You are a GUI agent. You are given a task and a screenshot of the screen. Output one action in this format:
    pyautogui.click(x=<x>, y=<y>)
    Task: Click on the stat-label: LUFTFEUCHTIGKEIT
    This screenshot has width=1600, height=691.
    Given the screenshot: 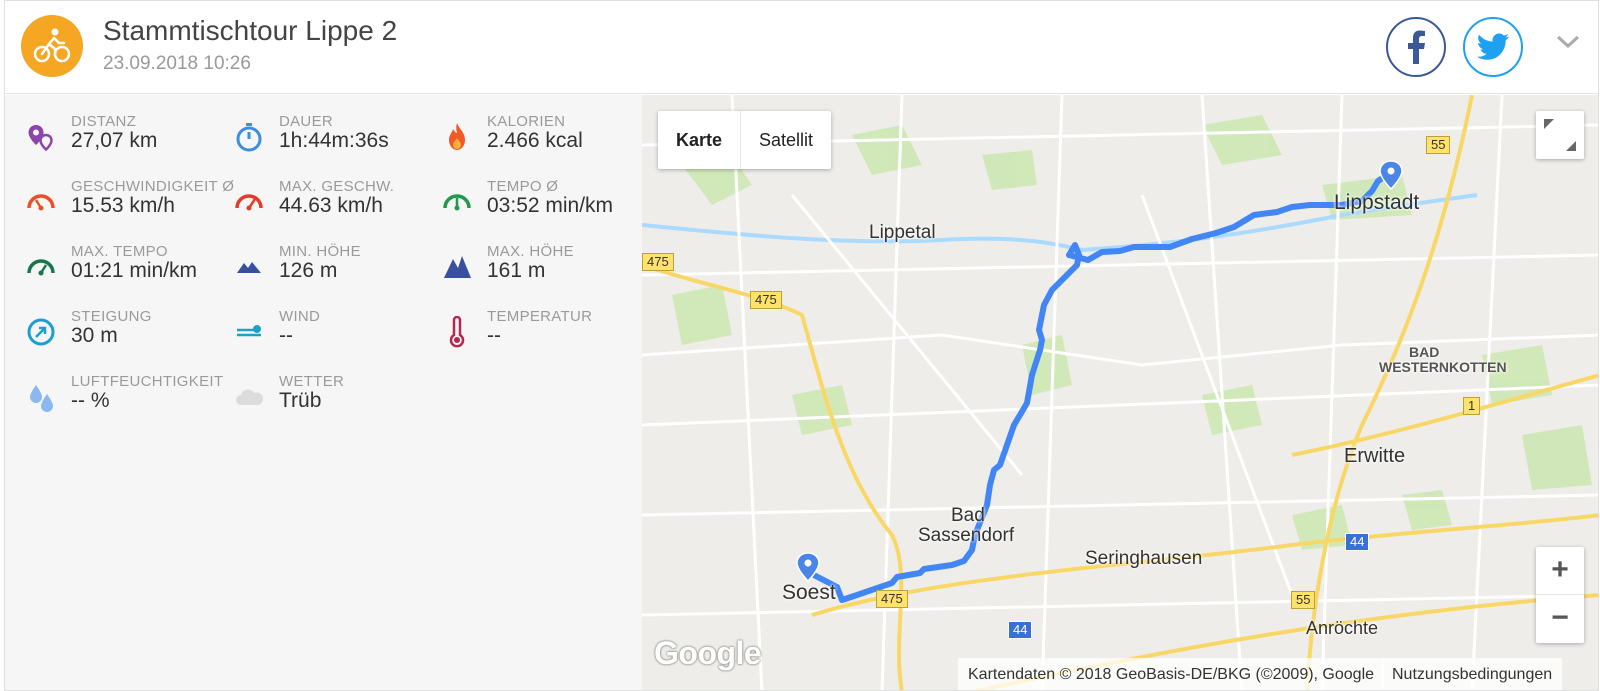 What is the action you would take?
    pyautogui.click(x=147, y=381)
    